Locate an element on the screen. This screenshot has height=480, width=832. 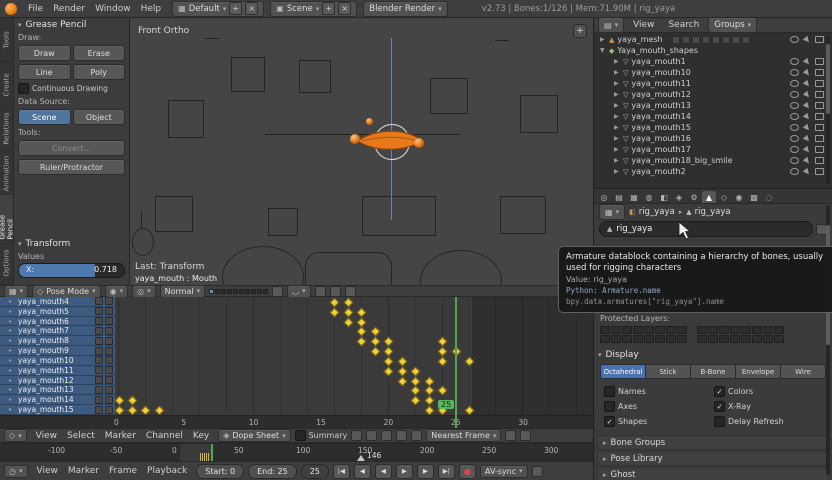
outliner-row: ▶ ▽ yaya_mouth12 is located at coordinates (713, 94).